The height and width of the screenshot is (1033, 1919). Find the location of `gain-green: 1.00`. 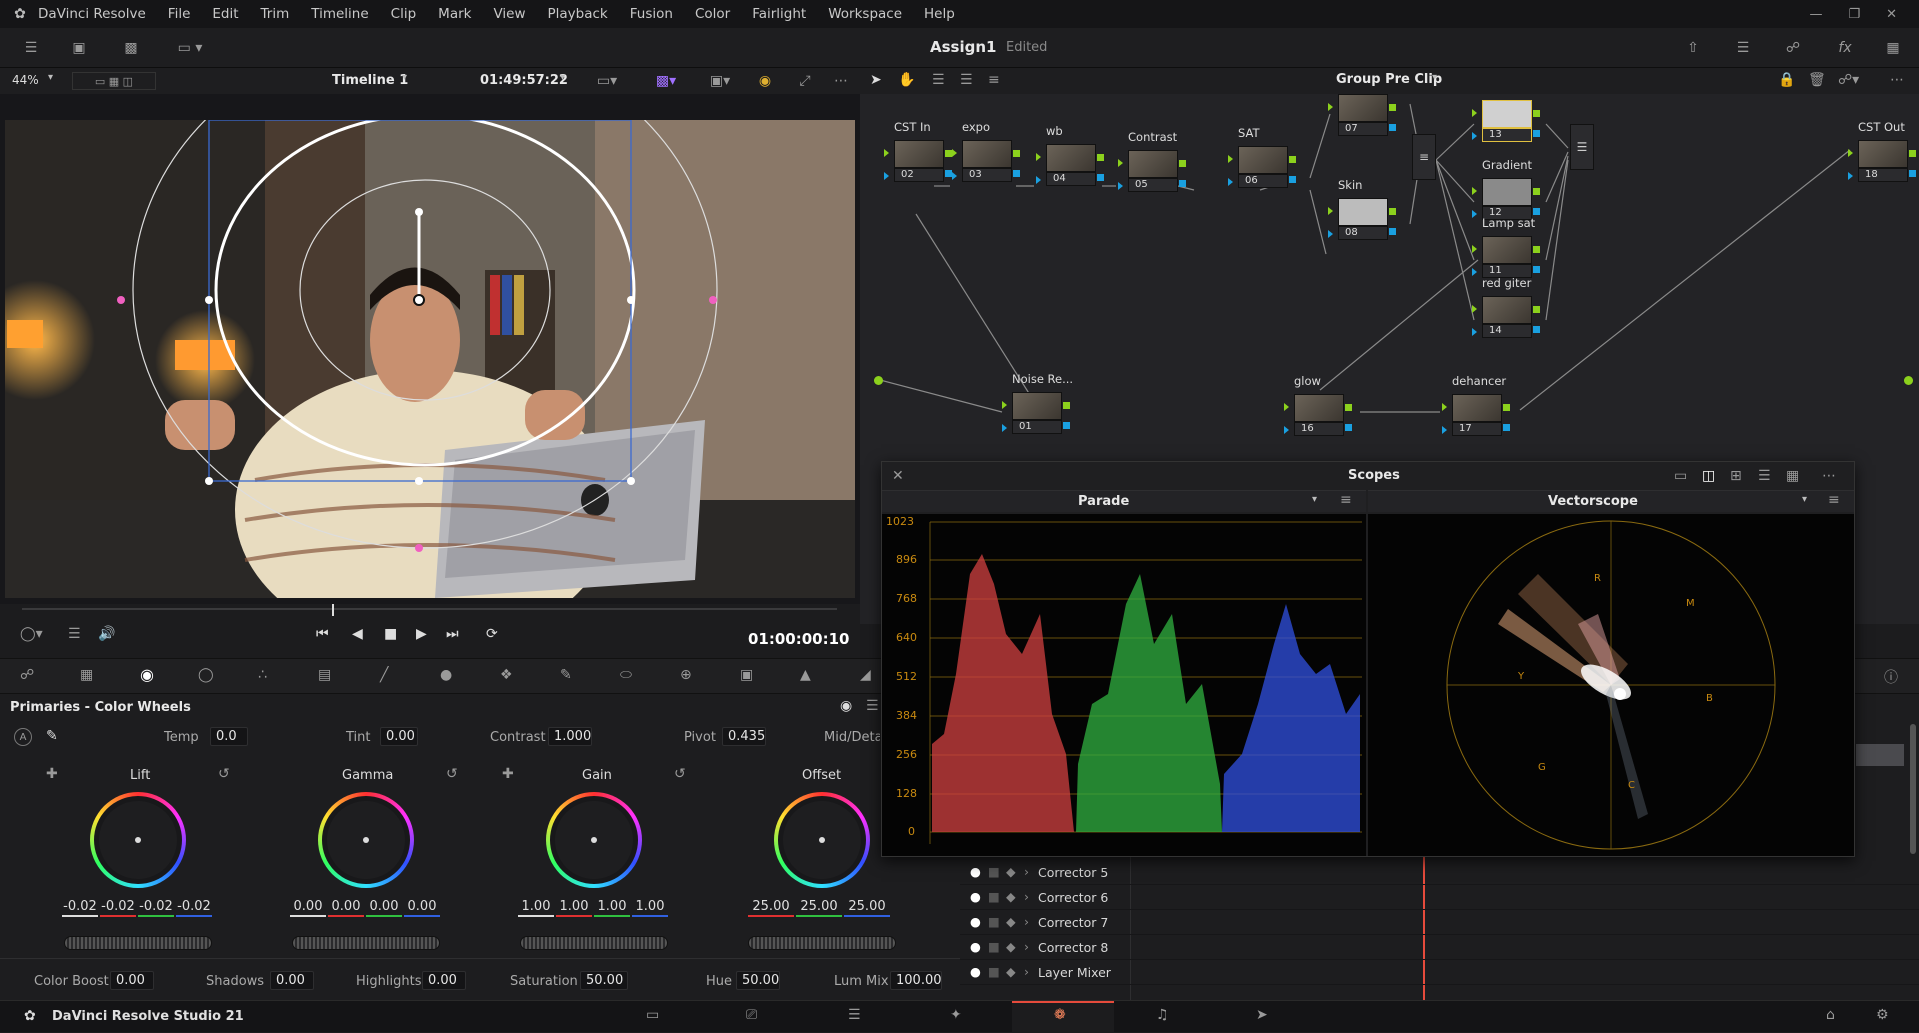

gain-green: 1.00 is located at coordinates (612, 908).